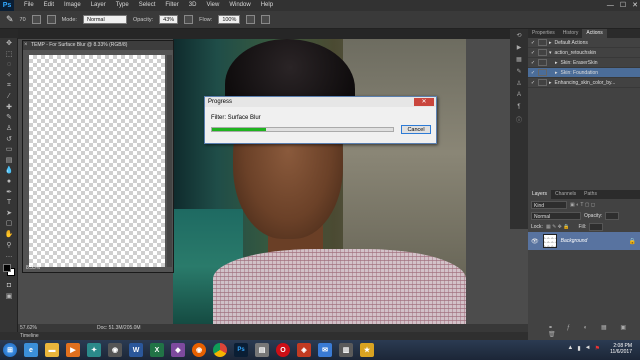 This screenshot has height=360, width=640. Describe the element at coordinates (49, 5) in the screenshot. I see `menu-edit: Edit` at that location.